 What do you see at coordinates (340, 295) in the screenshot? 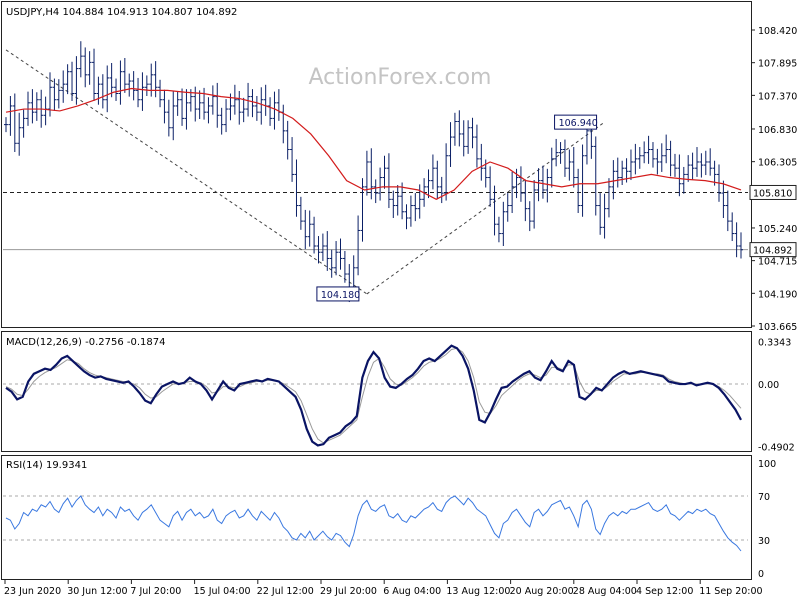
I see `price-annotation: 104.180` at bounding box center [340, 295].